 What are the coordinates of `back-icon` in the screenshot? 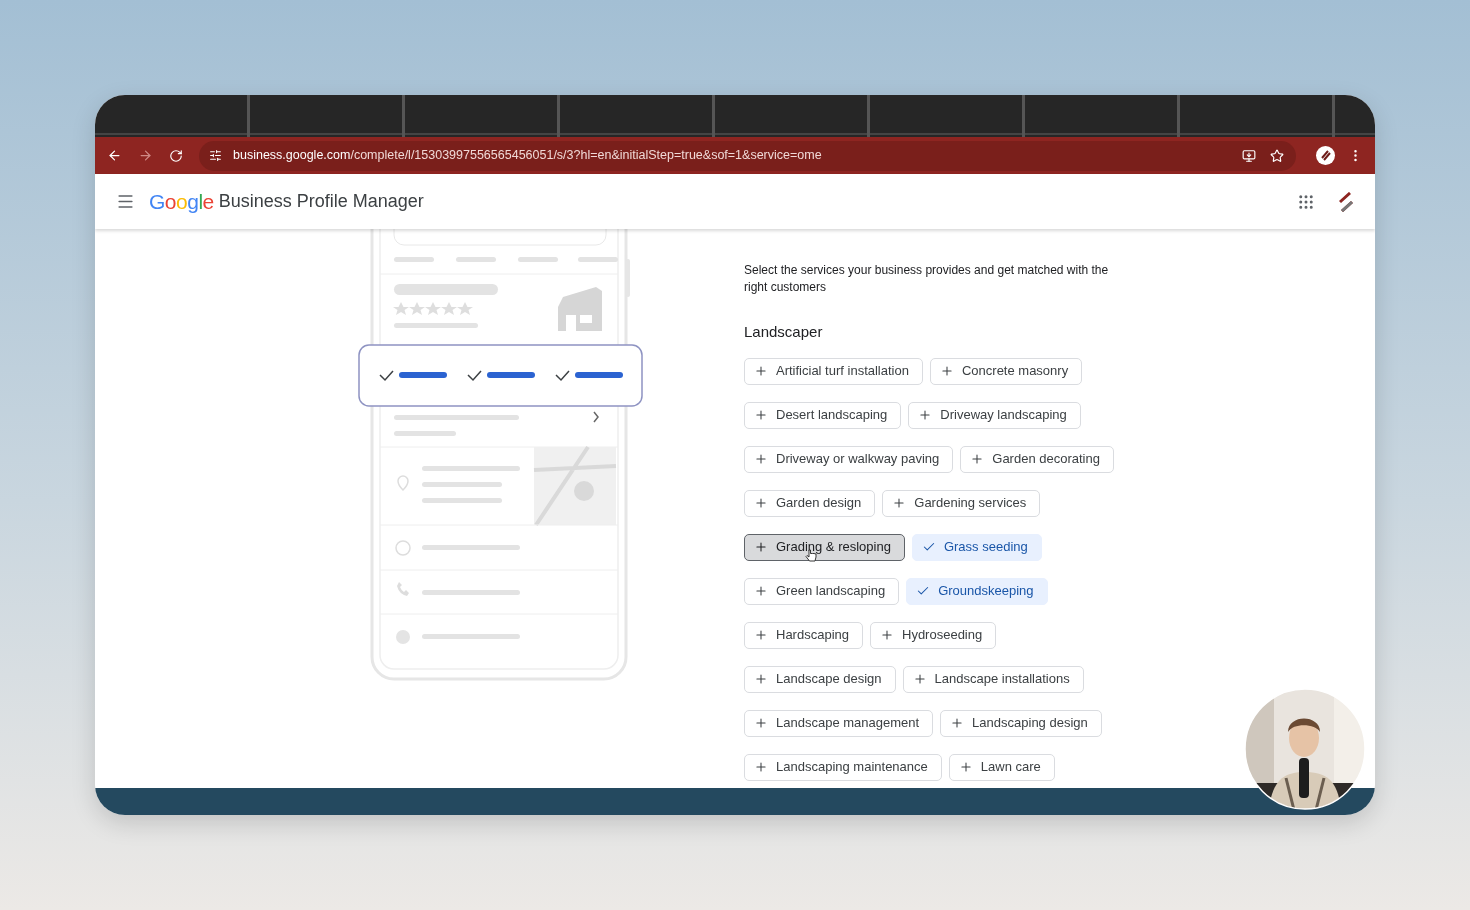 It's located at (114, 155).